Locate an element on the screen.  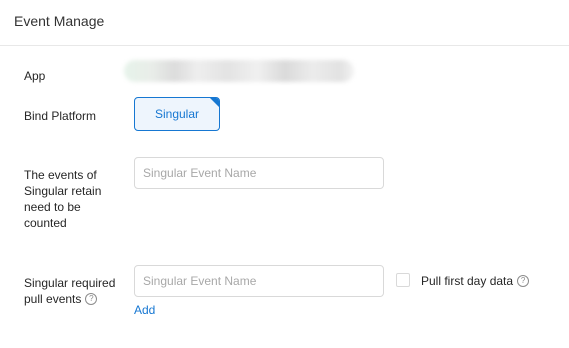
retain-events-label-line: Singular retain is located at coordinates (63, 191).